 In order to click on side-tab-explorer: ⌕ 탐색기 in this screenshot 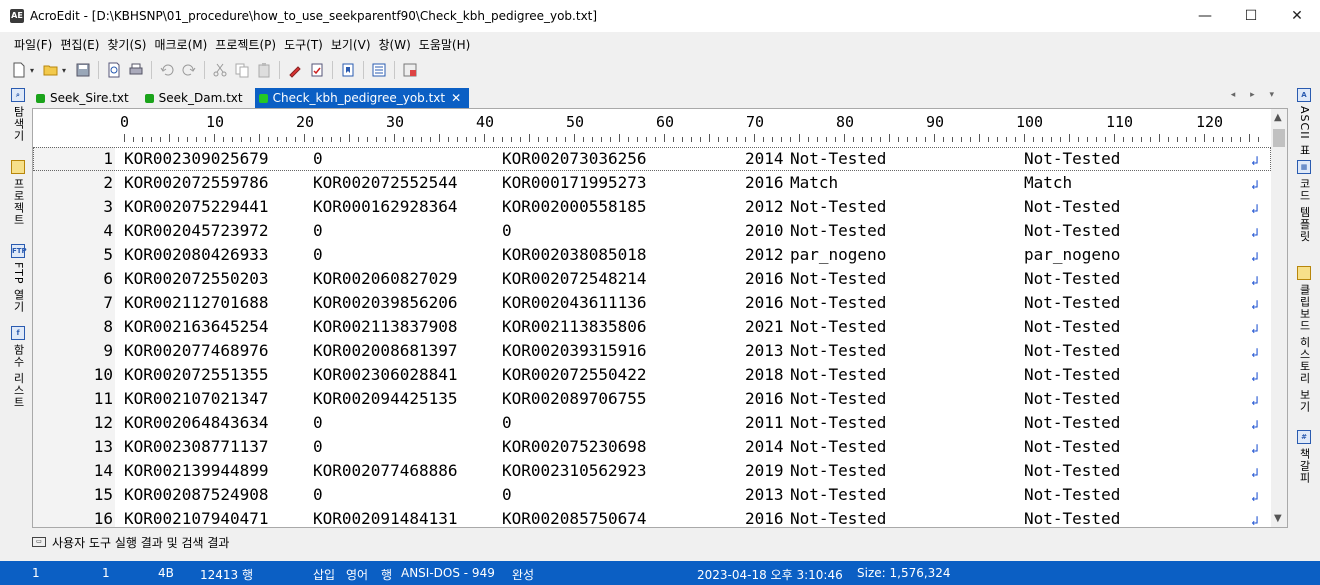, I will do `click(18, 115)`.